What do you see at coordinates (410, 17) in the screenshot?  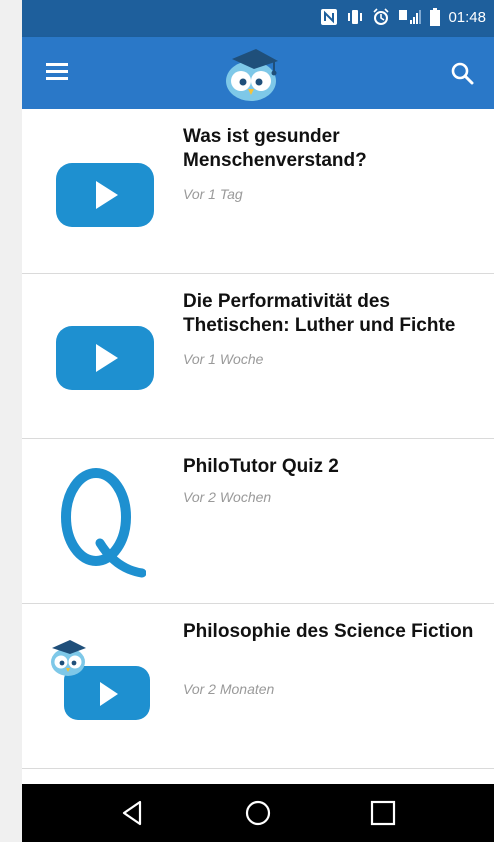 I see `signal-icon` at bounding box center [410, 17].